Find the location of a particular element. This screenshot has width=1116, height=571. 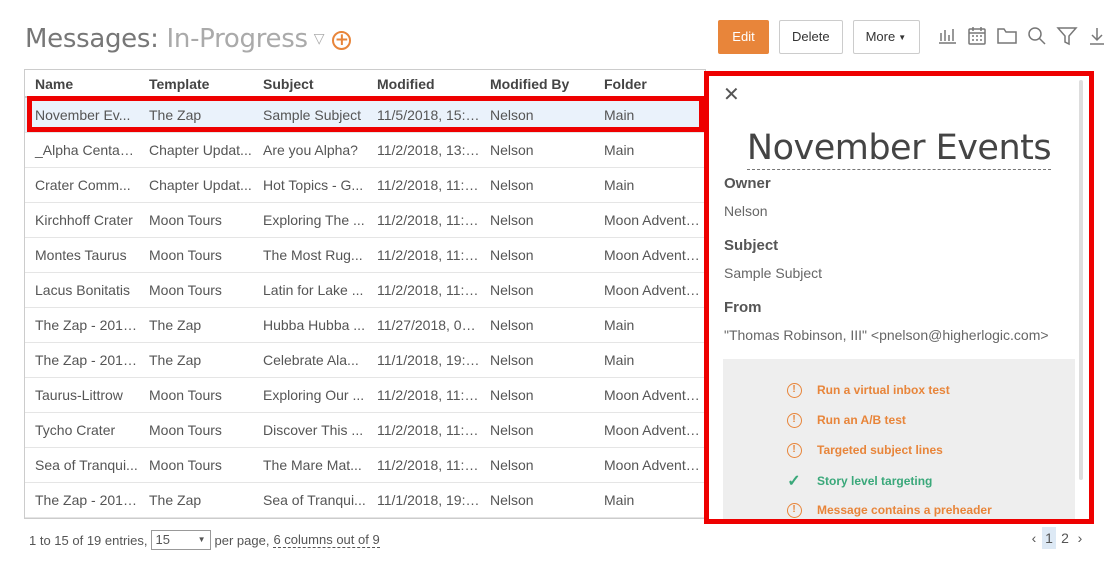

column-header-modified-by: Modified By is located at coordinates (537, 83).